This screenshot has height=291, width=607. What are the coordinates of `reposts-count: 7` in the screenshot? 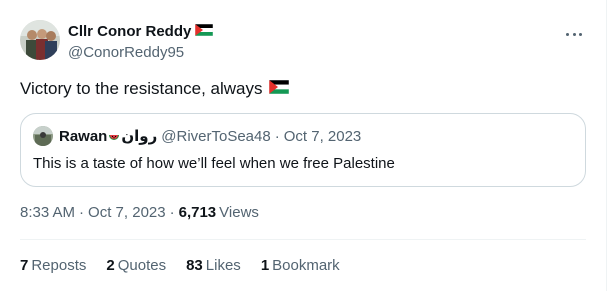 It's located at (24, 265).